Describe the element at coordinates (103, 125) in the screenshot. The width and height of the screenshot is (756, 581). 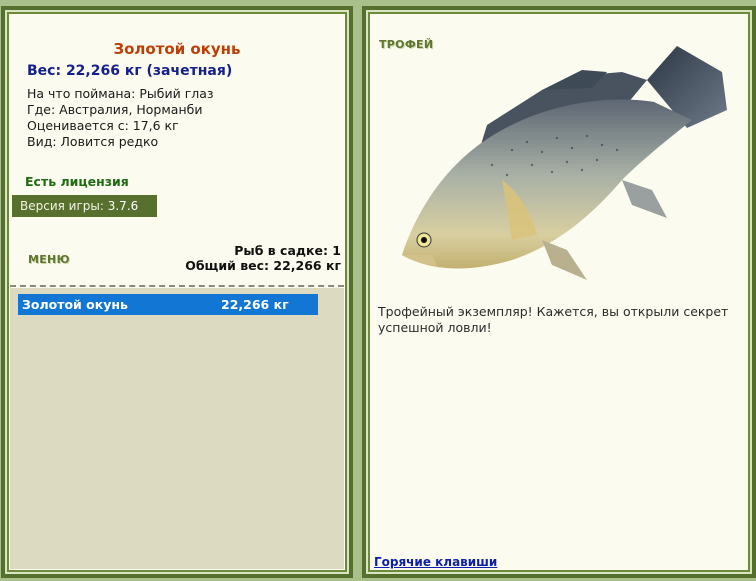
I see `value-info: Оценивается с: 17,6 кг` at that location.